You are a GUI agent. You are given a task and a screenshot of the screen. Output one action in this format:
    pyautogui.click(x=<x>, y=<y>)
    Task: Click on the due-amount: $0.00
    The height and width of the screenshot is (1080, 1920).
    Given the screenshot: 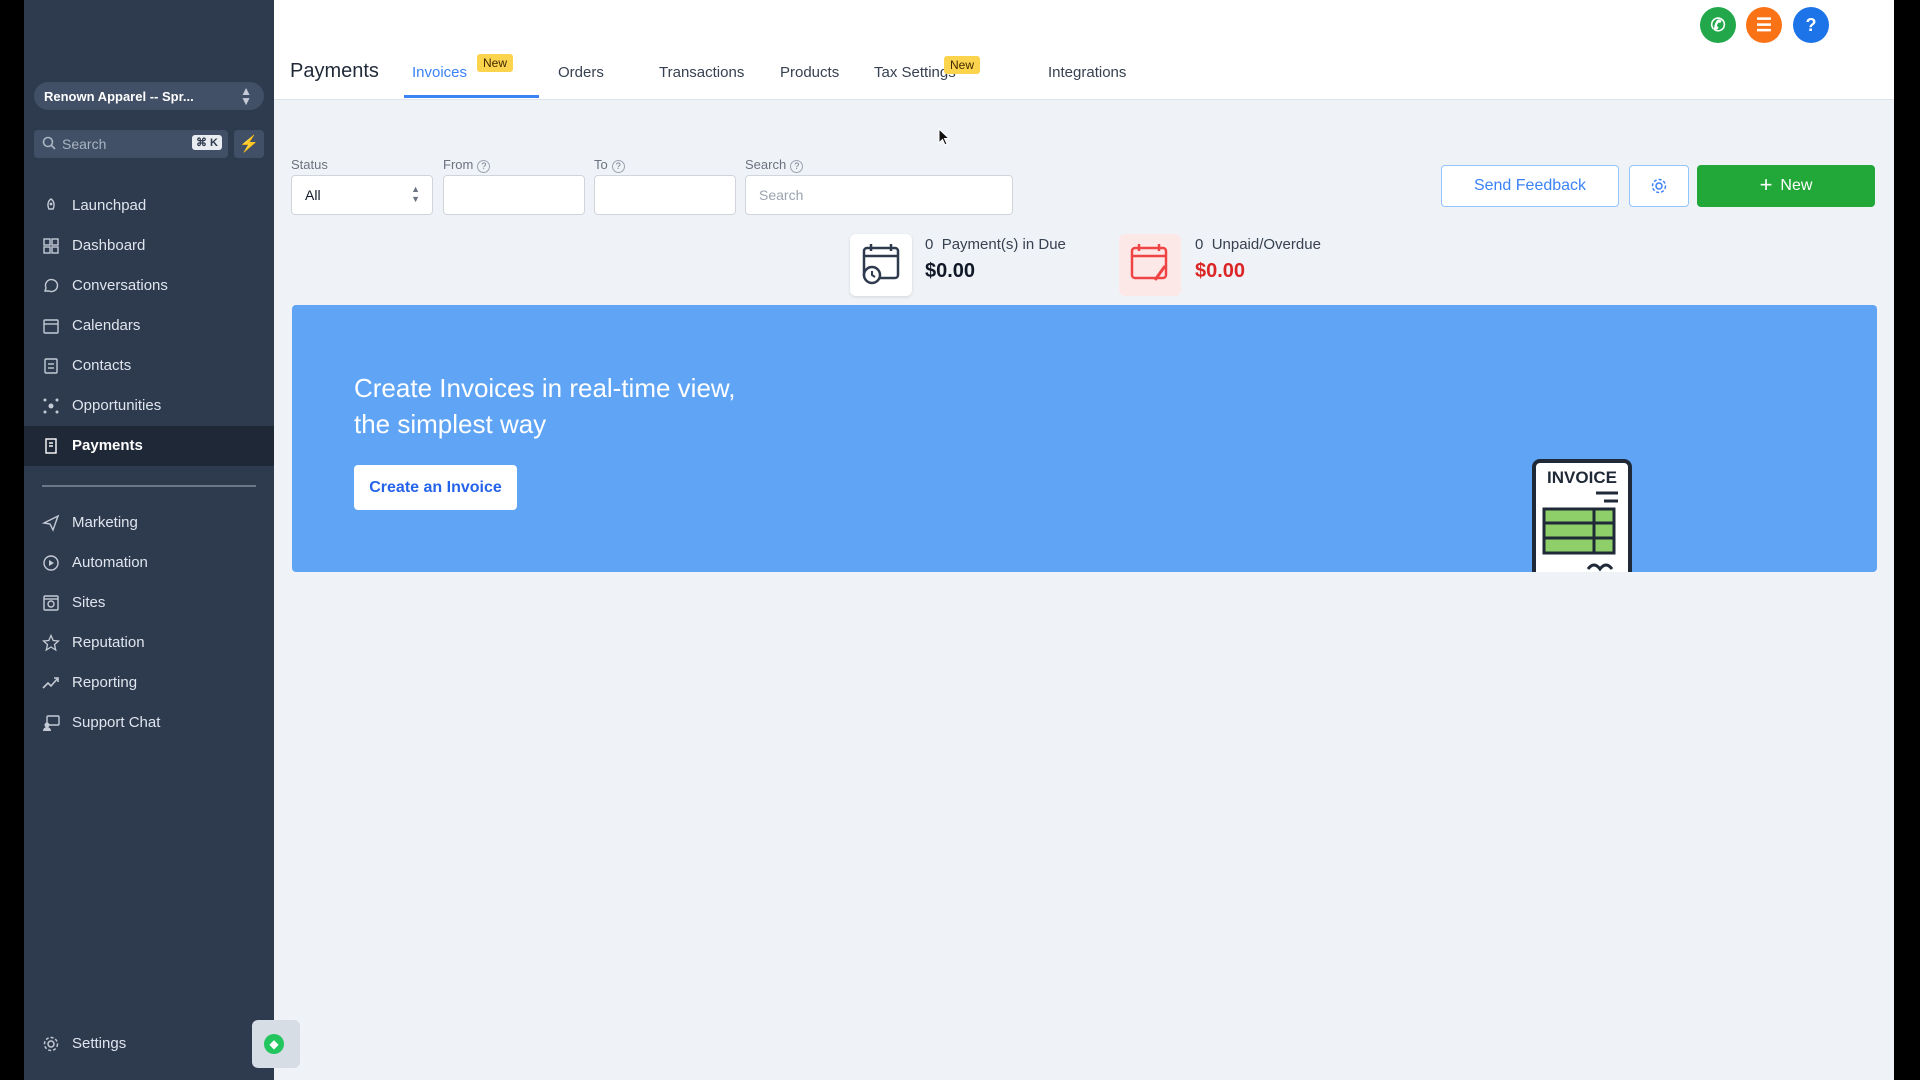 What is the action you would take?
    pyautogui.click(x=950, y=271)
    